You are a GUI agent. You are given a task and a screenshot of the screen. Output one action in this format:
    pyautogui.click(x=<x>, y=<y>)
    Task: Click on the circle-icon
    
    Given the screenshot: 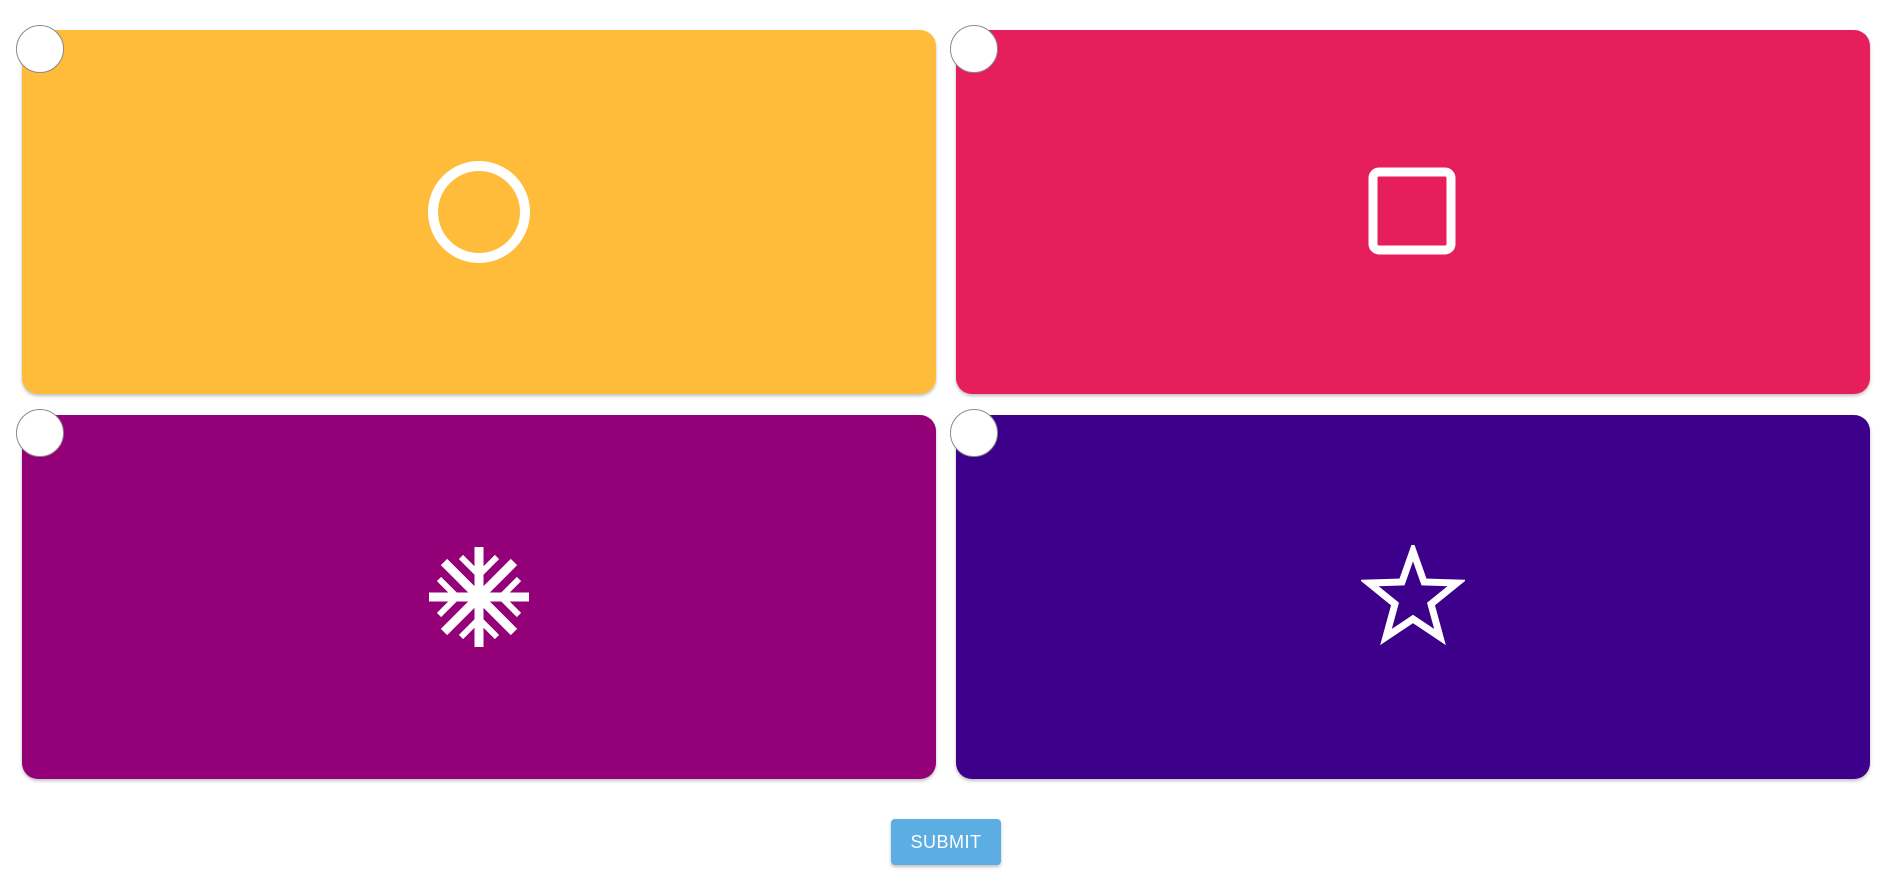 What is the action you would take?
    pyautogui.click(x=479, y=212)
    